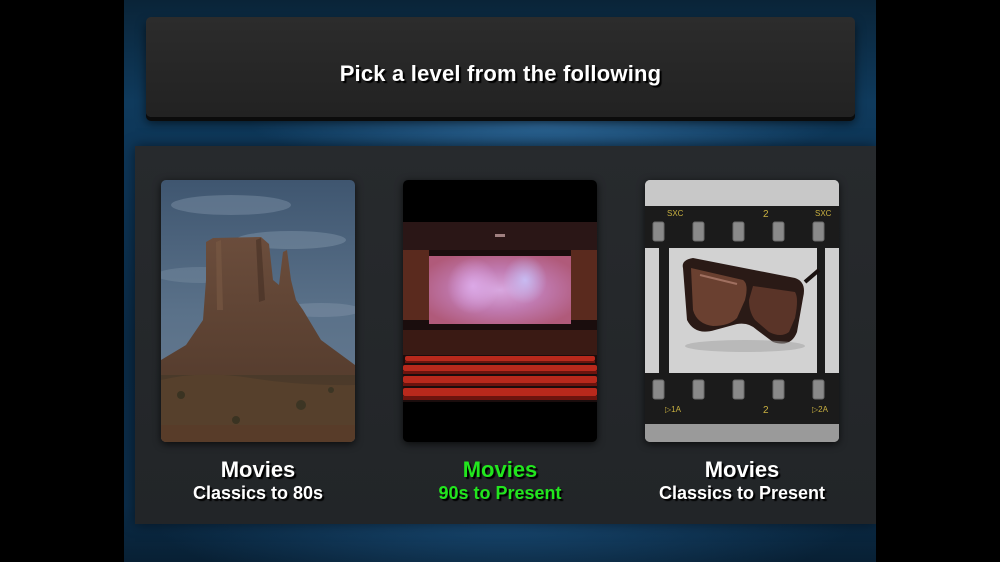 This screenshot has height=562, width=1000. Describe the element at coordinates (500, 73) in the screenshot. I see `page-title: Pick a level from the following` at that location.